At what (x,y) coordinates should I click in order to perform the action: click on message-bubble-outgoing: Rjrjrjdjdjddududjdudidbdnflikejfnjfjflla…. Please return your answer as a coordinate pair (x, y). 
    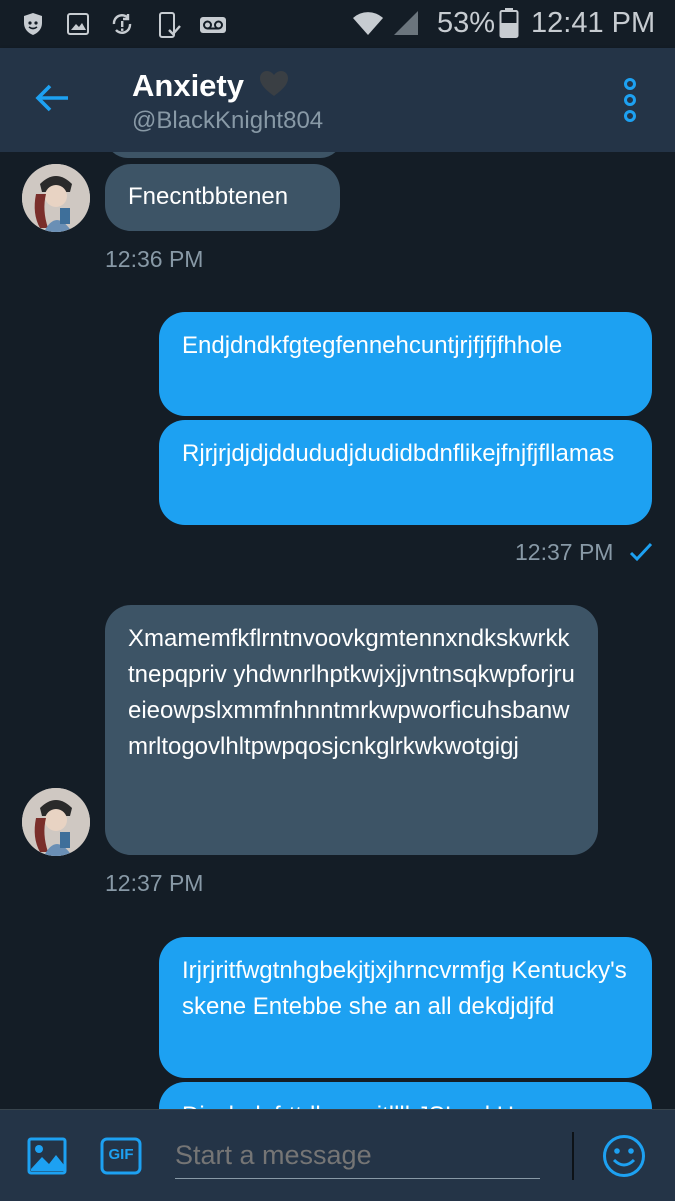
    Looking at the image, I should click on (405, 472).